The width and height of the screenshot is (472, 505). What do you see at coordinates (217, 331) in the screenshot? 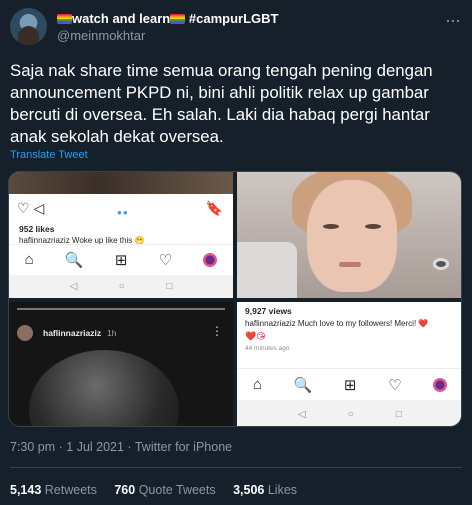
I see `story-more-icon: ⋮` at bounding box center [217, 331].